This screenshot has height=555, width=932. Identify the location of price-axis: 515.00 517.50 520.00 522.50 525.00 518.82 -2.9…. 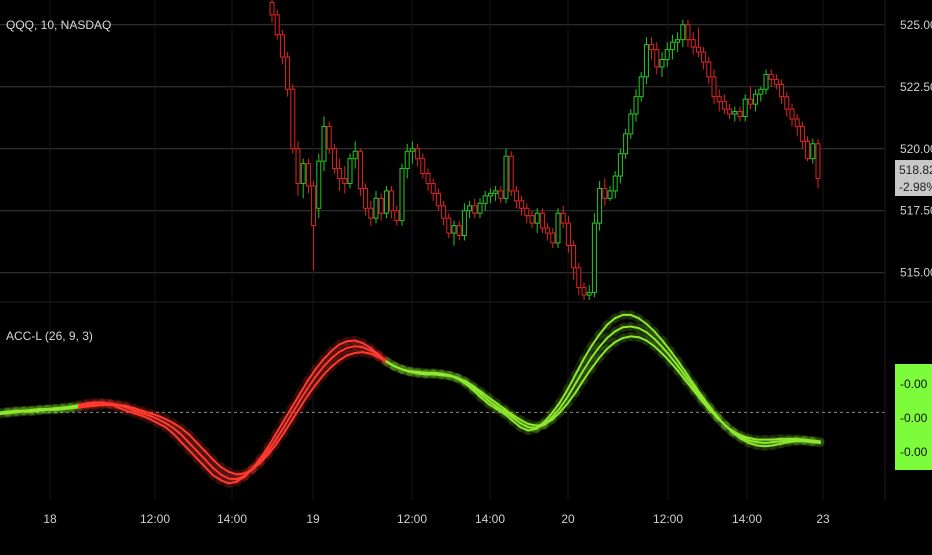
(913, 244).